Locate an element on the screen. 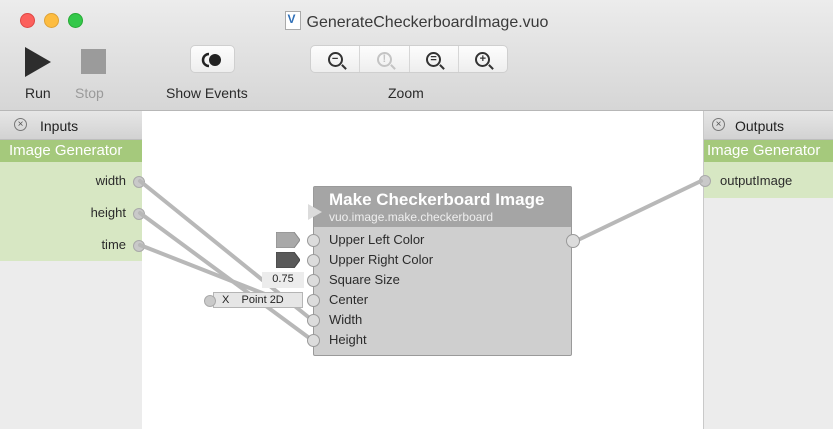 Image resolution: width=833 pixels, height=429 pixels. document-icon is located at coordinates (292, 20).